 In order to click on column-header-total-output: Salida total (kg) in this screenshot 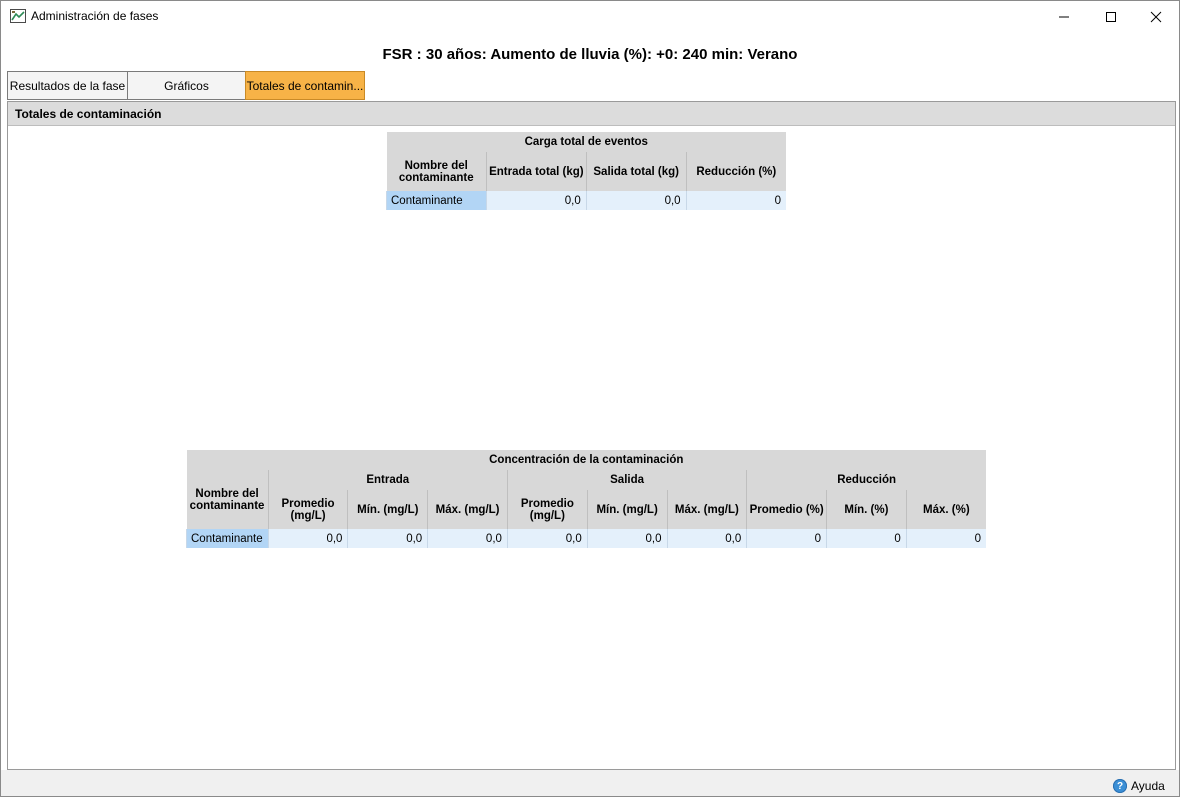, I will do `click(636, 171)`.